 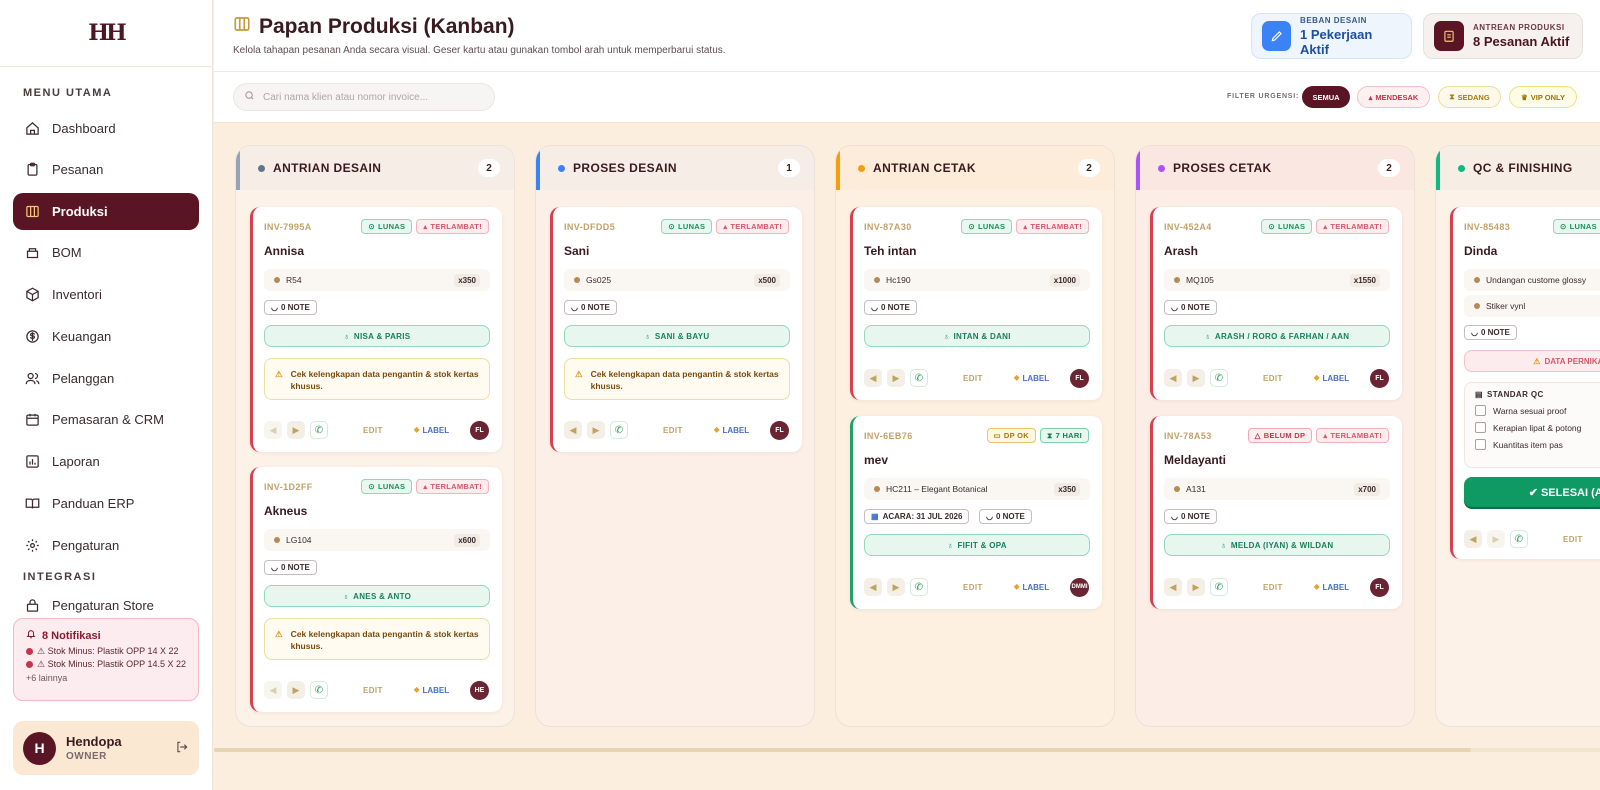 What do you see at coordinates (1537, 444) in the screenshot?
I see `qc-item: Kuantitas item pas` at bounding box center [1537, 444].